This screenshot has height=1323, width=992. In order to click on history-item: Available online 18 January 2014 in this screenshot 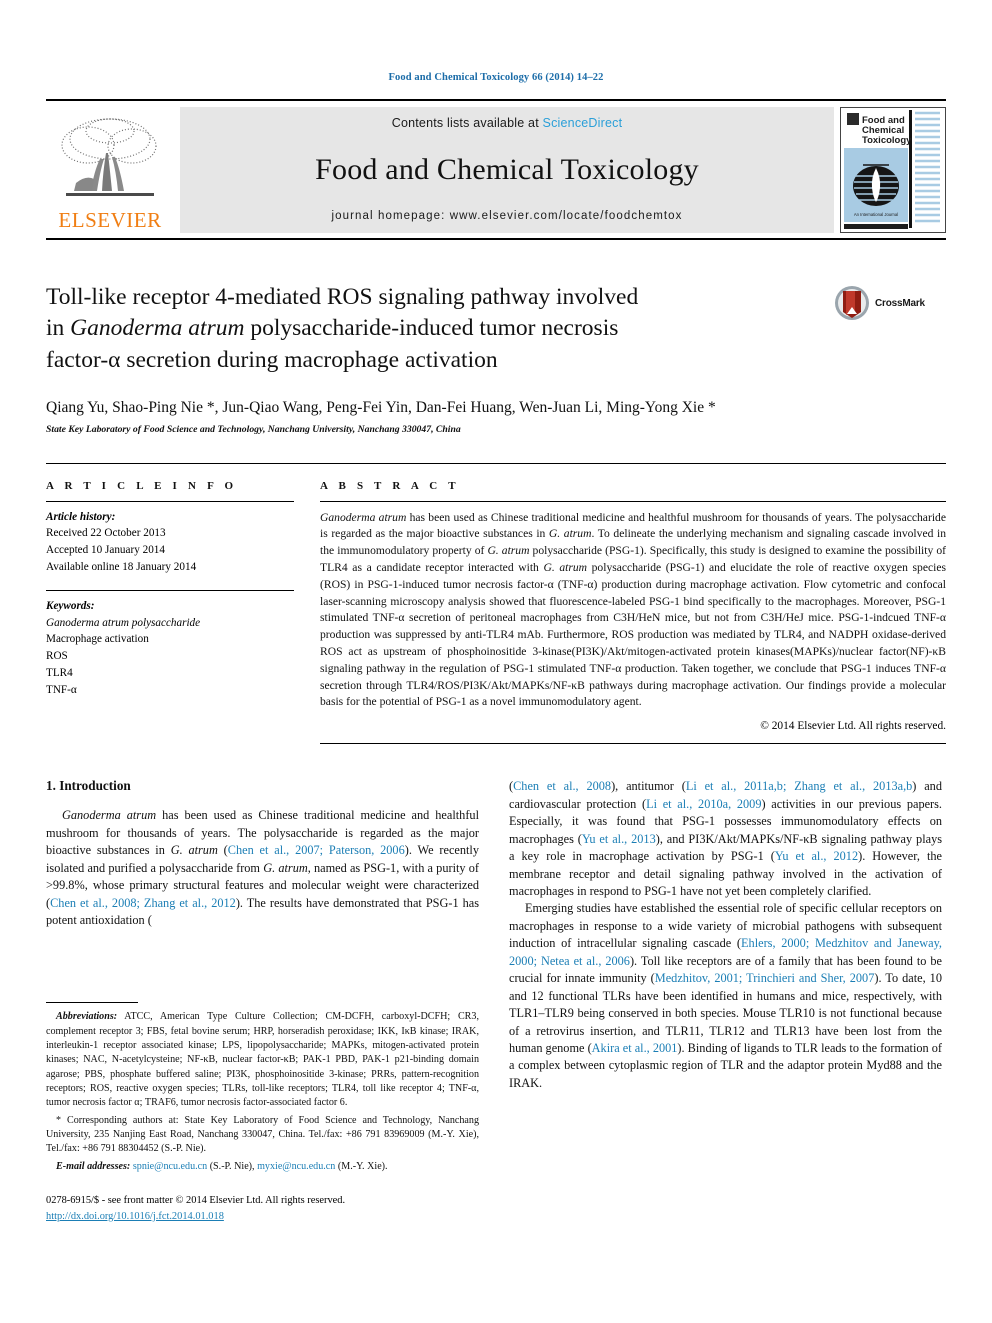, I will do `click(121, 567)`.